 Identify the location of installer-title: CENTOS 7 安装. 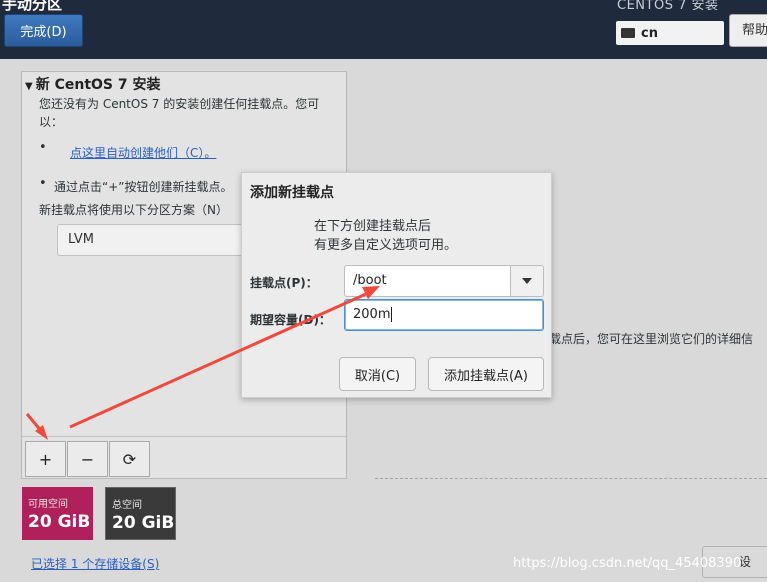
(668, 6).